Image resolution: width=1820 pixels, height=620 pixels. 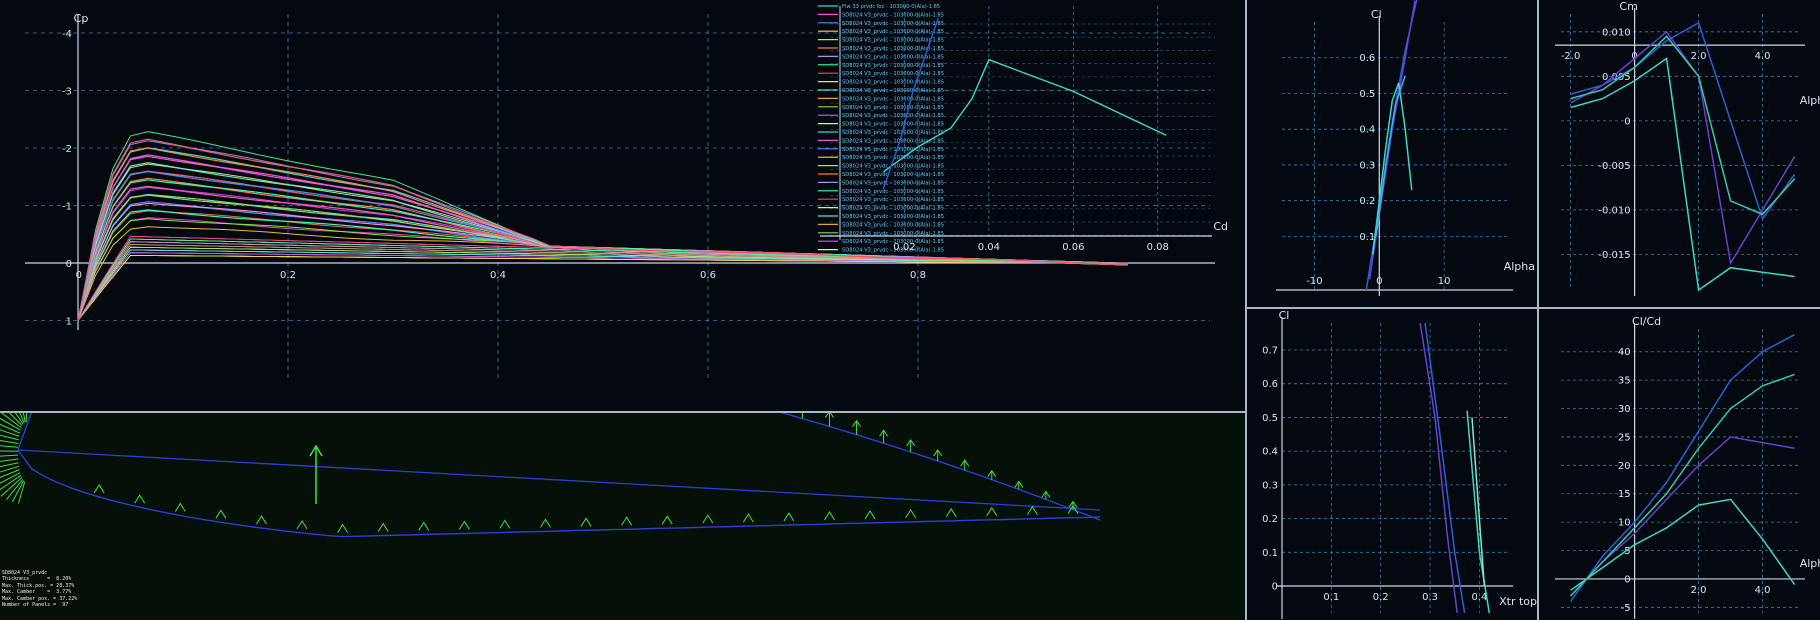 I want to click on cl-alpha-graph: -100100.10.20.30.40.50.6ClAlpha, so click(x=1392, y=153).